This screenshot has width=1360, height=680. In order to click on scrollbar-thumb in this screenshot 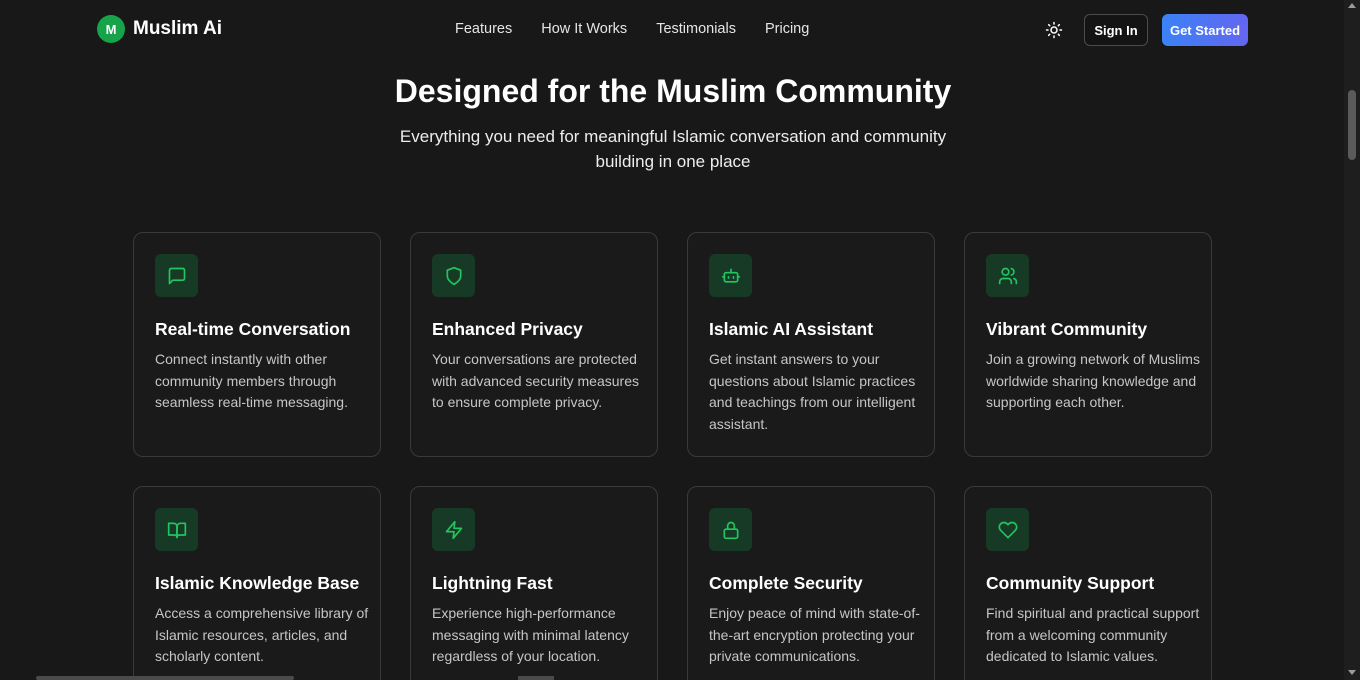, I will do `click(1352, 125)`.